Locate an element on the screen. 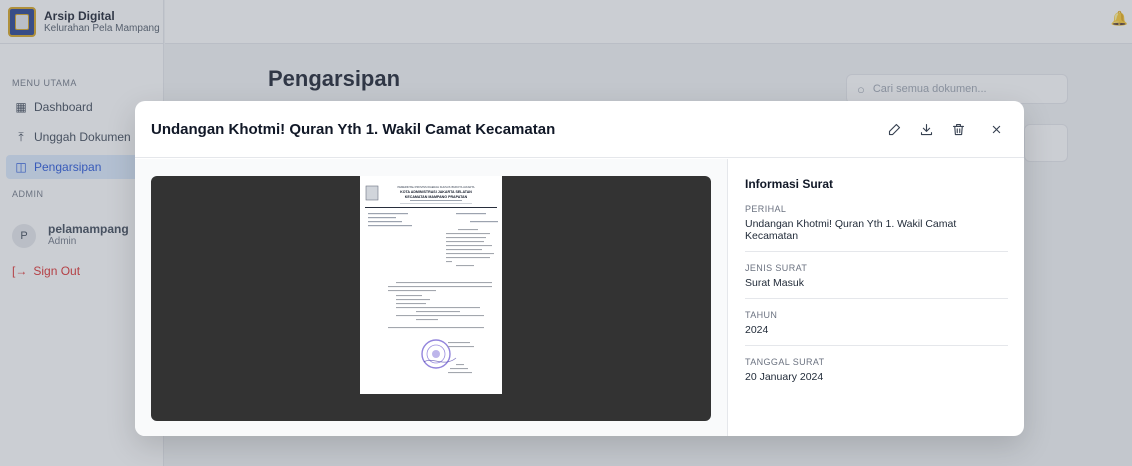 The image size is (1132, 466). field-value: Surat Masuk is located at coordinates (774, 283).